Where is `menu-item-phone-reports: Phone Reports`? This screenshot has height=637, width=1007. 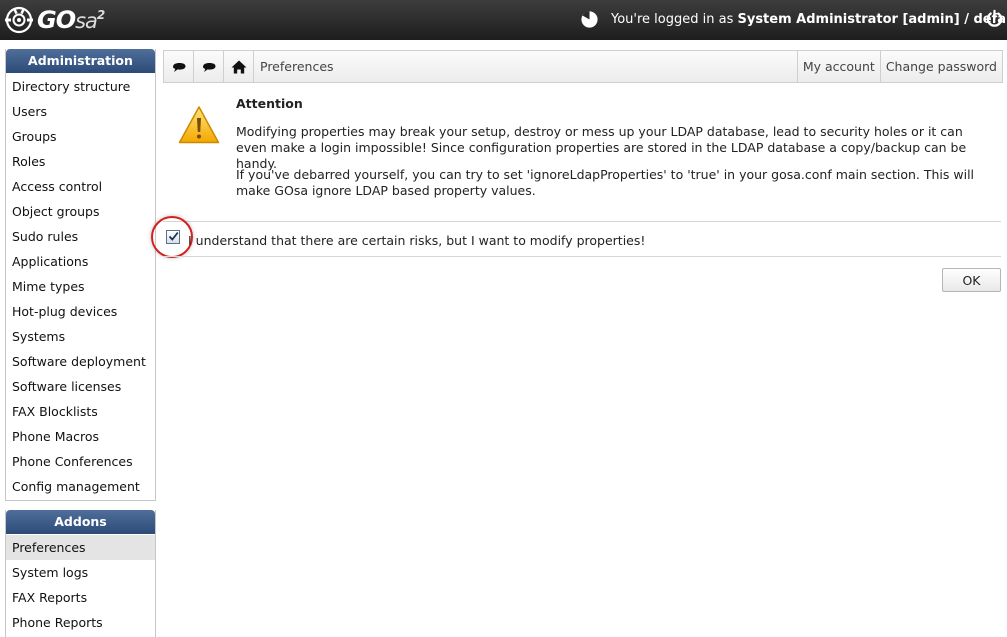
menu-item-phone-reports: Phone Reports is located at coordinates (80, 622).